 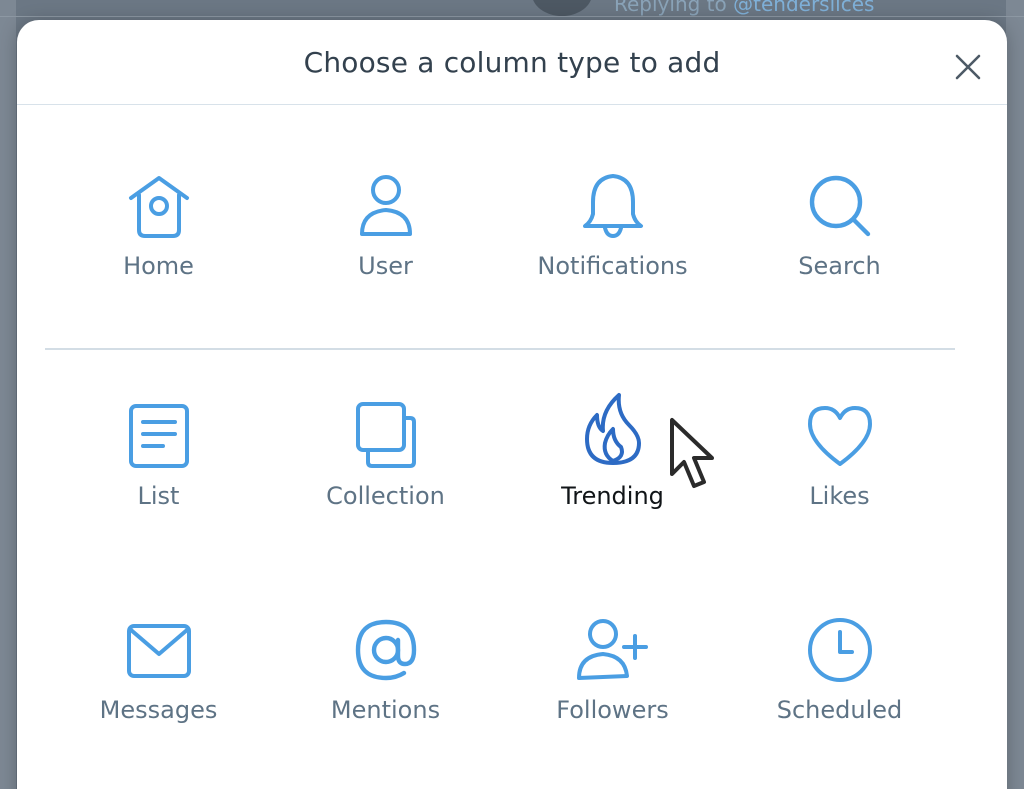 What do you see at coordinates (612, 649) in the screenshot?
I see `add-user-icon` at bounding box center [612, 649].